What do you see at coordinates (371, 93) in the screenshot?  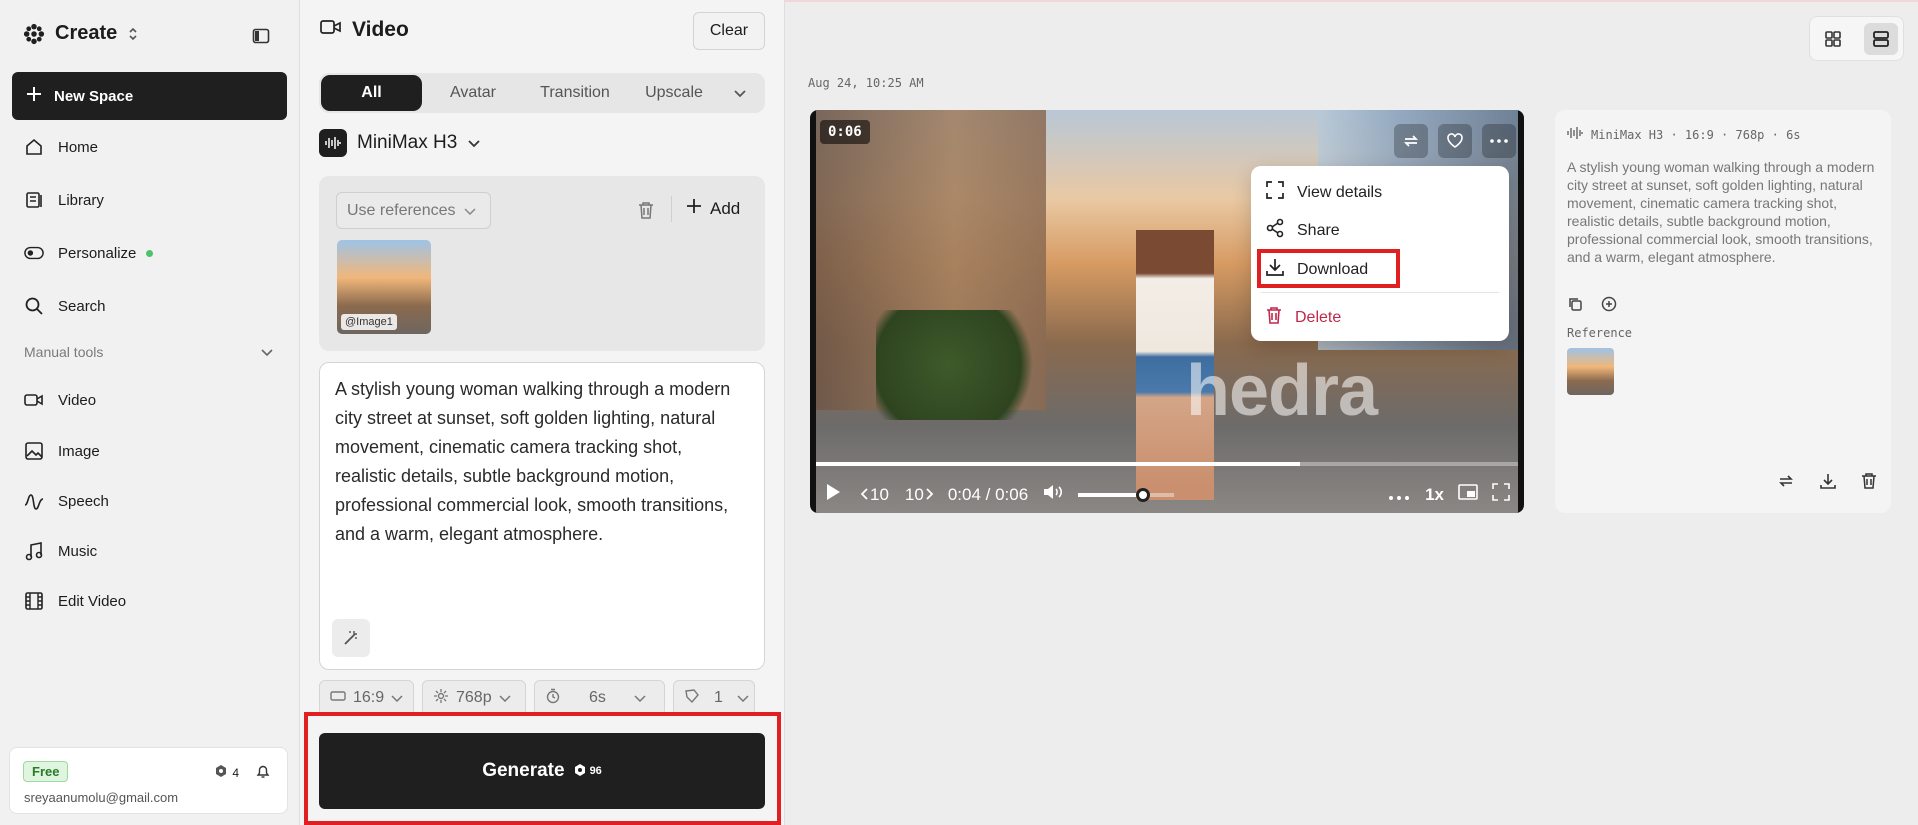 I see `tab-all: All` at bounding box center [371, 93].